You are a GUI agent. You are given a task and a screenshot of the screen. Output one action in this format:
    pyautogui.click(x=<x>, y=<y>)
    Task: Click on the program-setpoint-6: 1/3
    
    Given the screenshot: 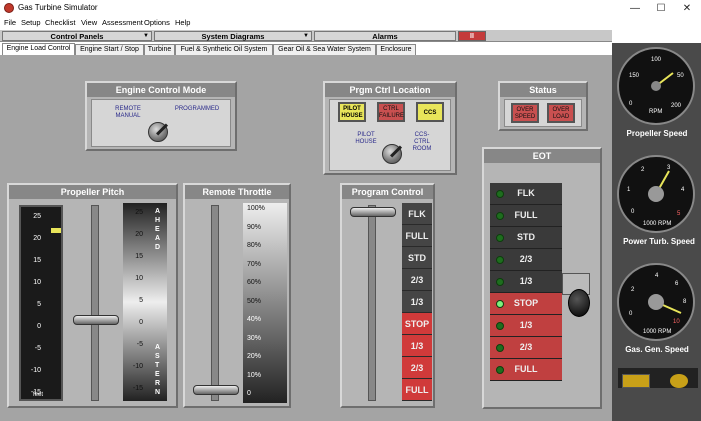 What is the action you would take?
    pyautogui.click(x=417, y=346)
    